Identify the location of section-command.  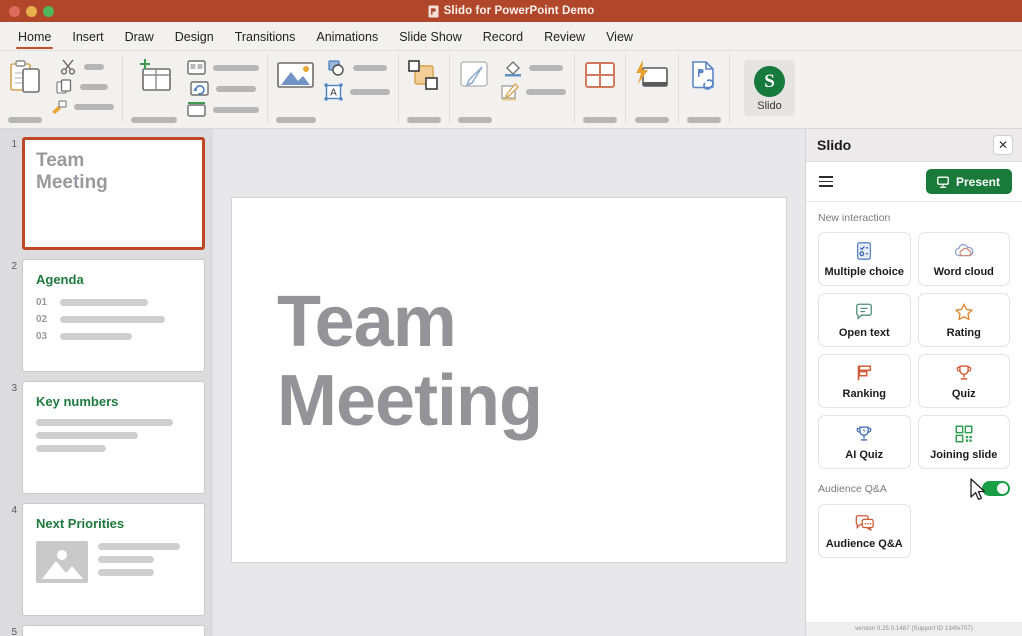
(223, 109).